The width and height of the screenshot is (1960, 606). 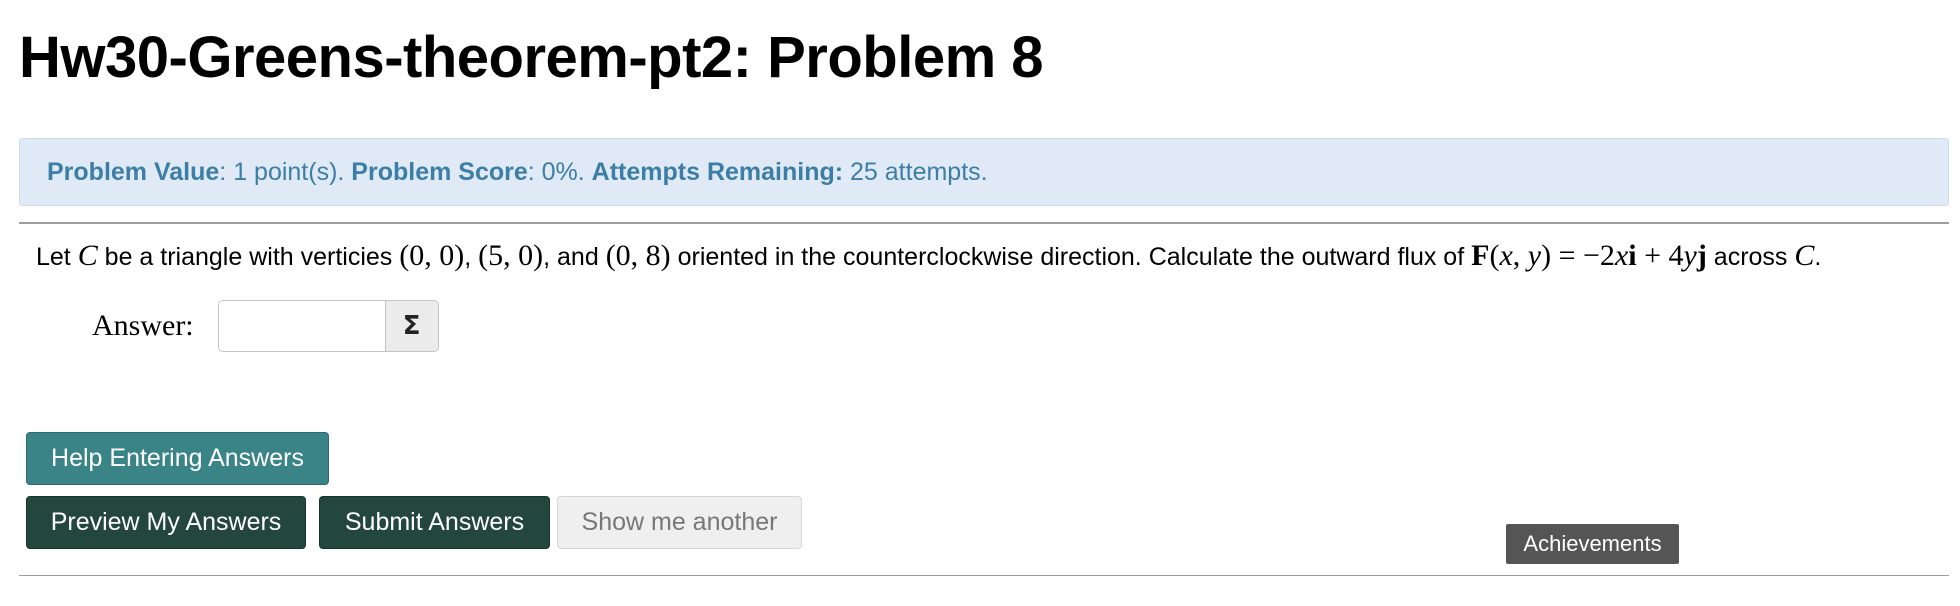 What do you see at coordinates (984, 575) in the screenshot?
I see `bottom-divider` at bounding box center [984, 575].